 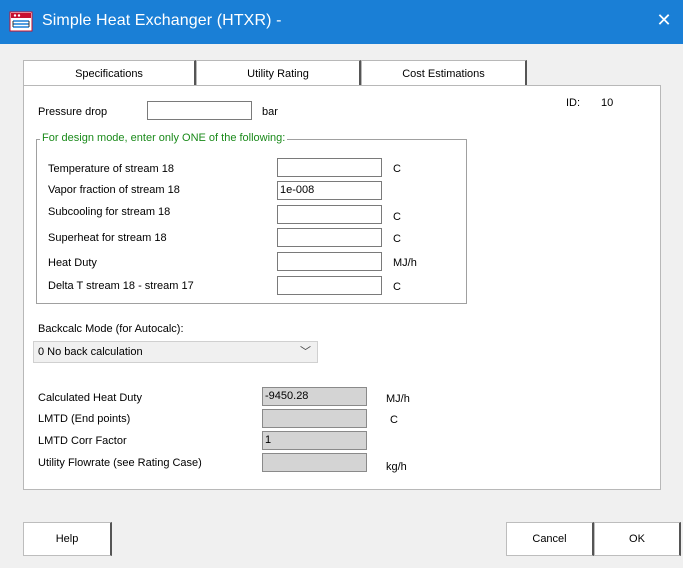 I want to click on close-icon: ✕, so click(x=664, y=20).